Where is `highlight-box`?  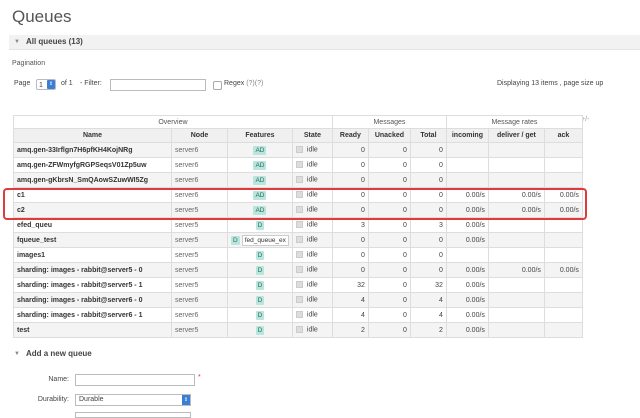
highlight-box is located at coordinates (295, 204).